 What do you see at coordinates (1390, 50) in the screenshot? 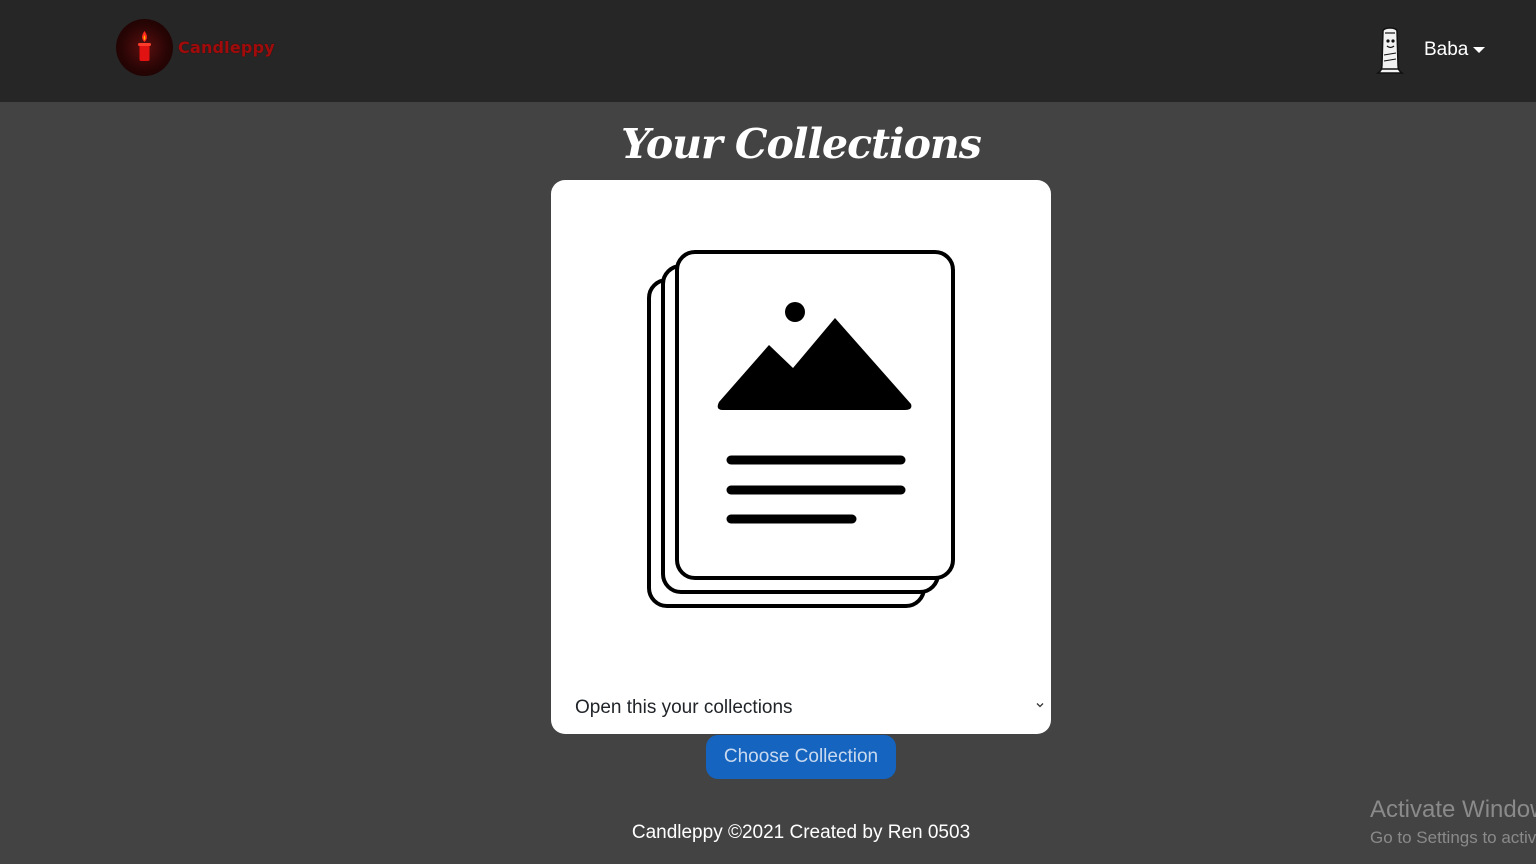
I see `user-avatar-icon` at bounding box center [1390, 50].